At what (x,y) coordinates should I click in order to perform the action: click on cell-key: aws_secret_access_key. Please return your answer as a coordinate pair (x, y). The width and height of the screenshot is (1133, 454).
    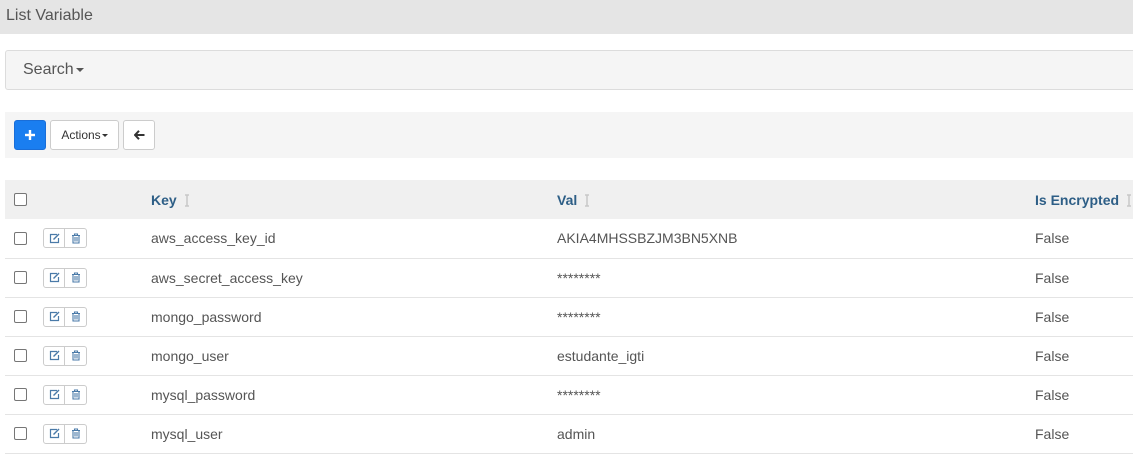
    Looking at the image, I should click on (227, 277).